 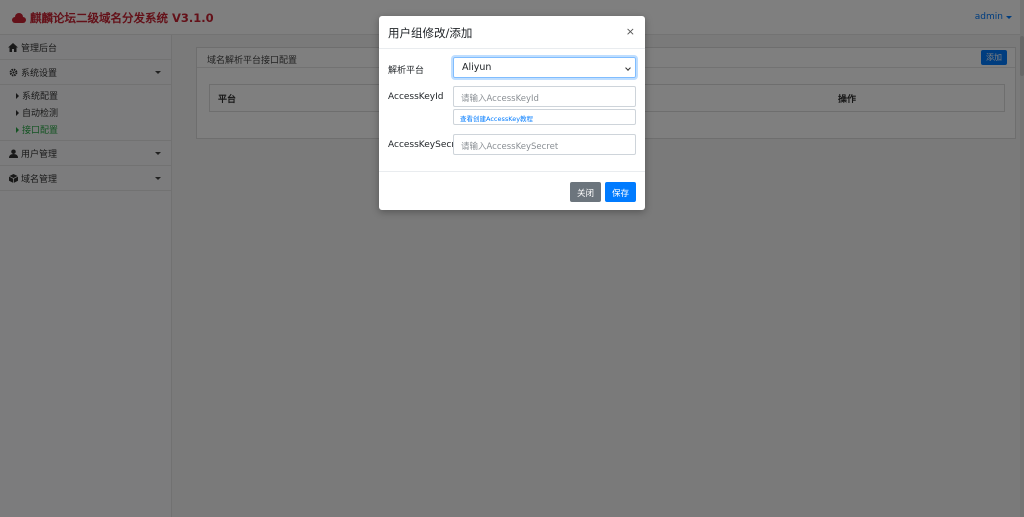 What do you see at coordinates (512, 32) in the screenshot?
I see `modal-header: 用户组修改/添加 ×` at bounding box center [512, 32].